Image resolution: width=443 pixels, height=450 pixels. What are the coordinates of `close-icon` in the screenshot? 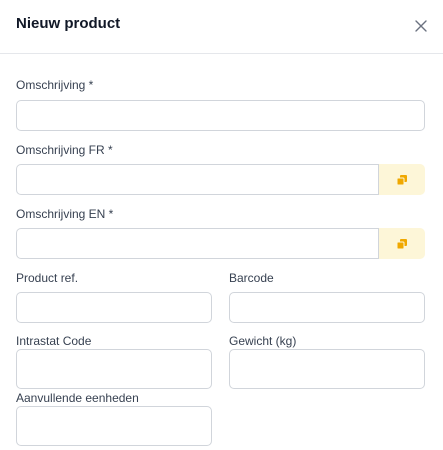 It's located at (421, 26).